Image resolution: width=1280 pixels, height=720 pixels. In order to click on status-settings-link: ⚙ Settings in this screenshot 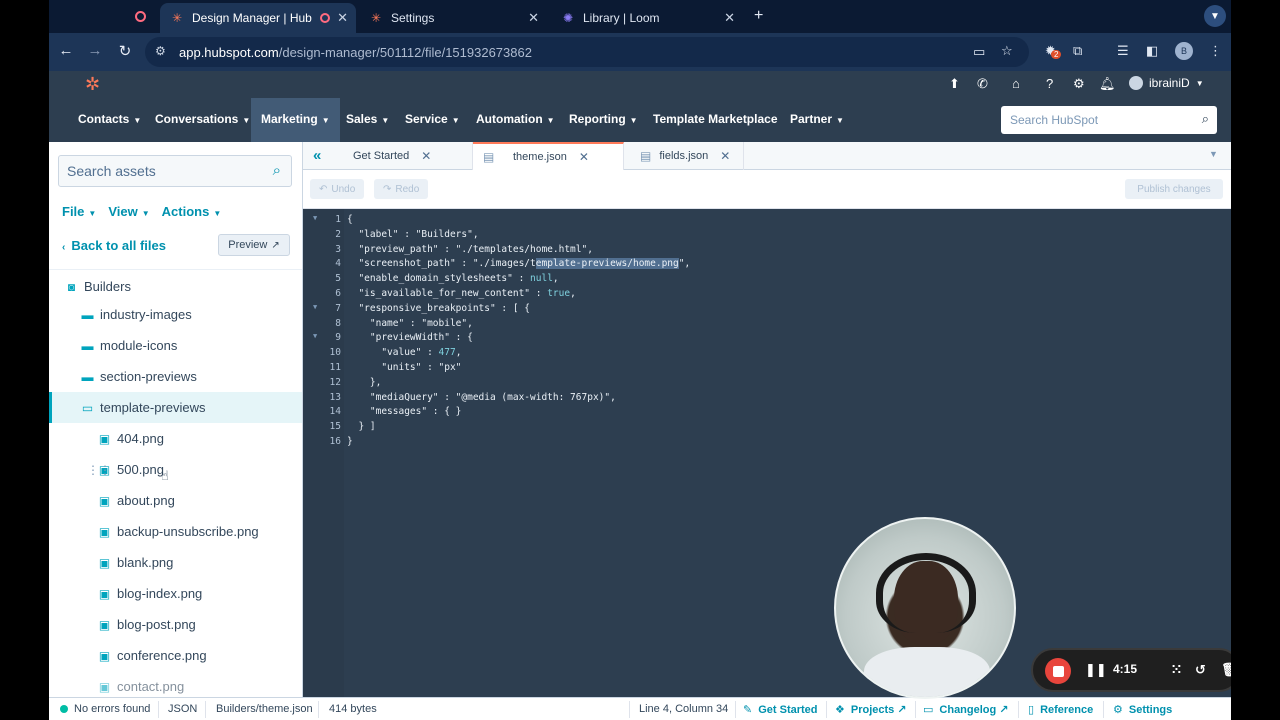, I will do `click(1142, 710)`.